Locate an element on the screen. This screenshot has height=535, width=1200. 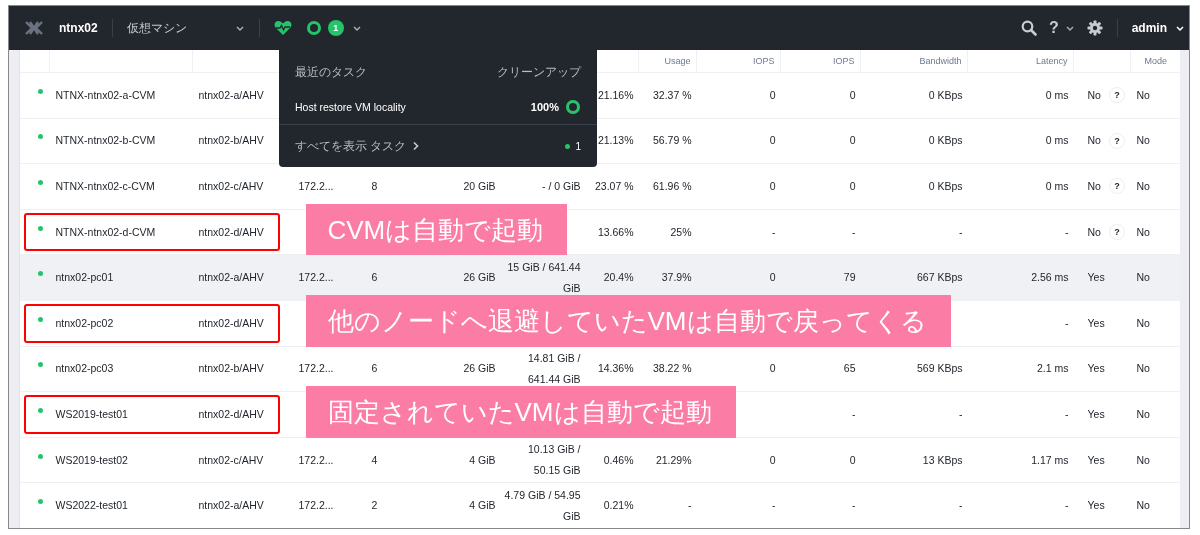
ring-icon is located at coordinates (313, 28).